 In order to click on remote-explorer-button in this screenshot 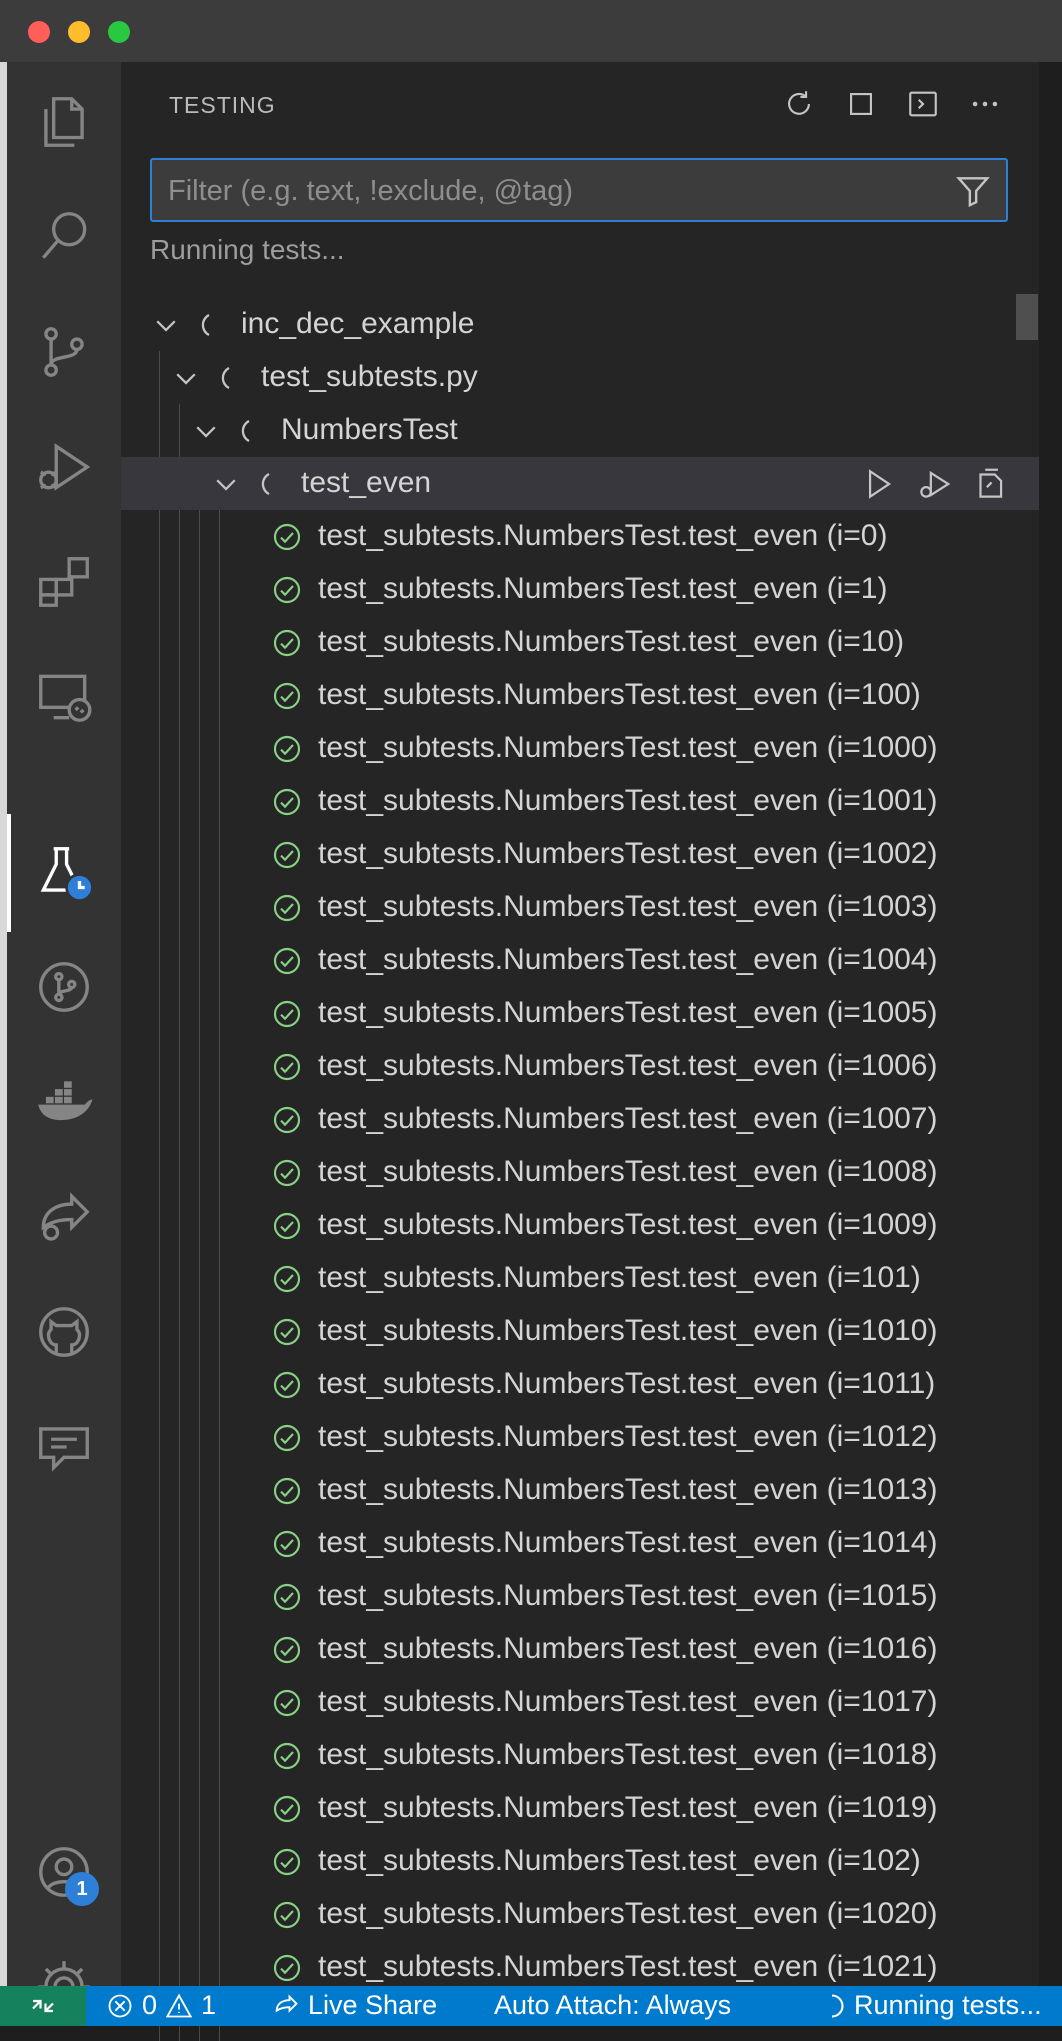, I will do `click(64, 697)`.